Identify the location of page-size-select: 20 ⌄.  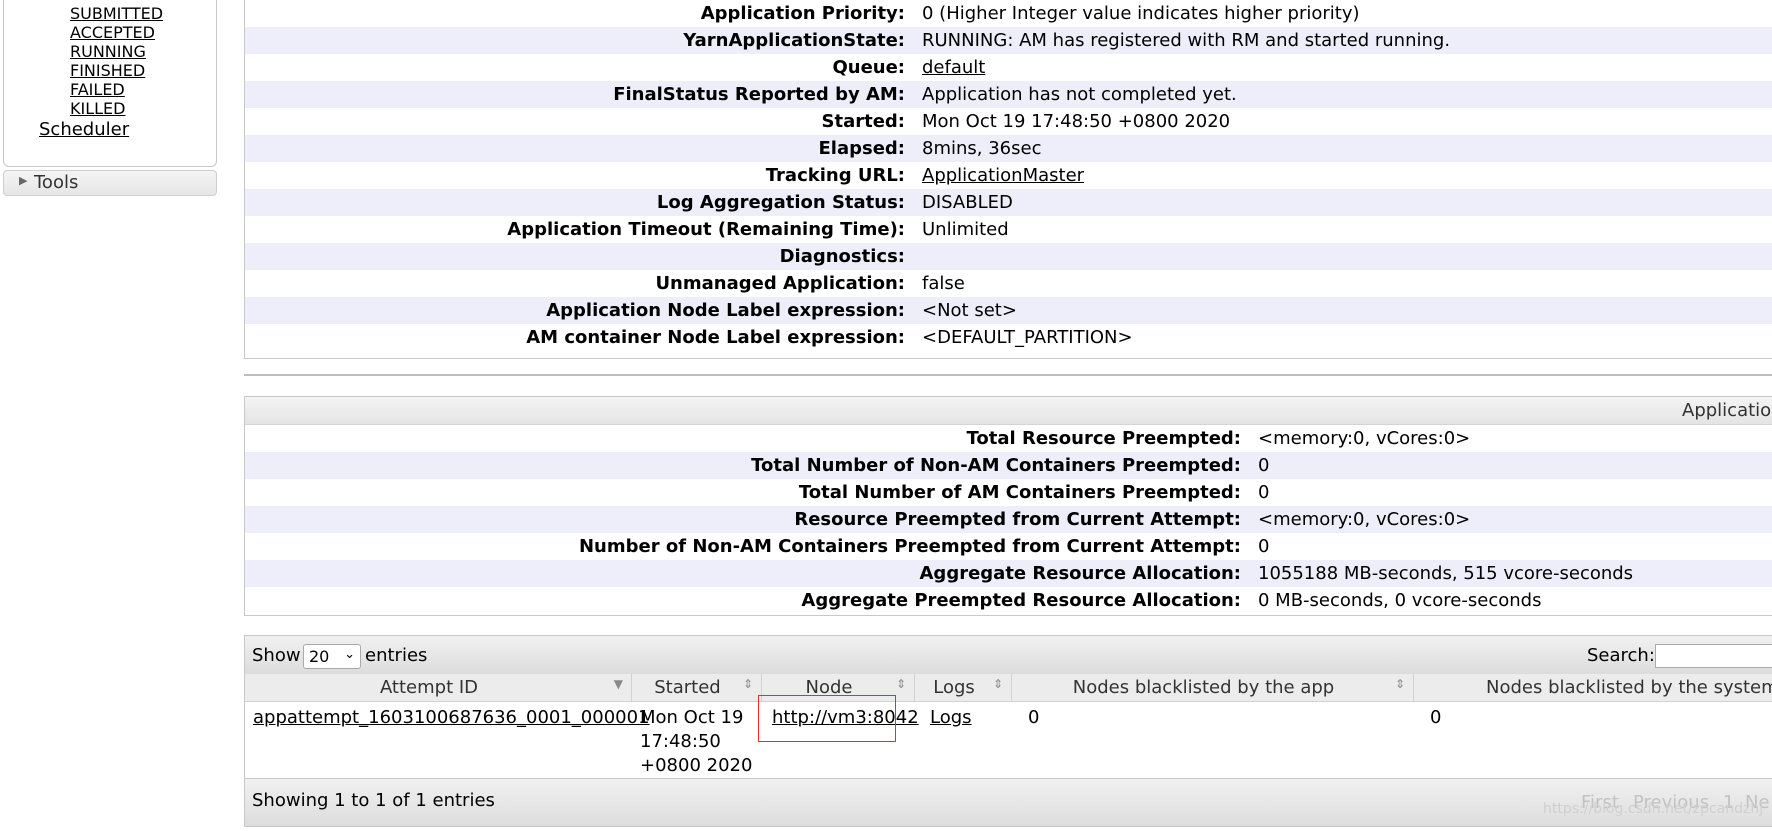
(332, 656).